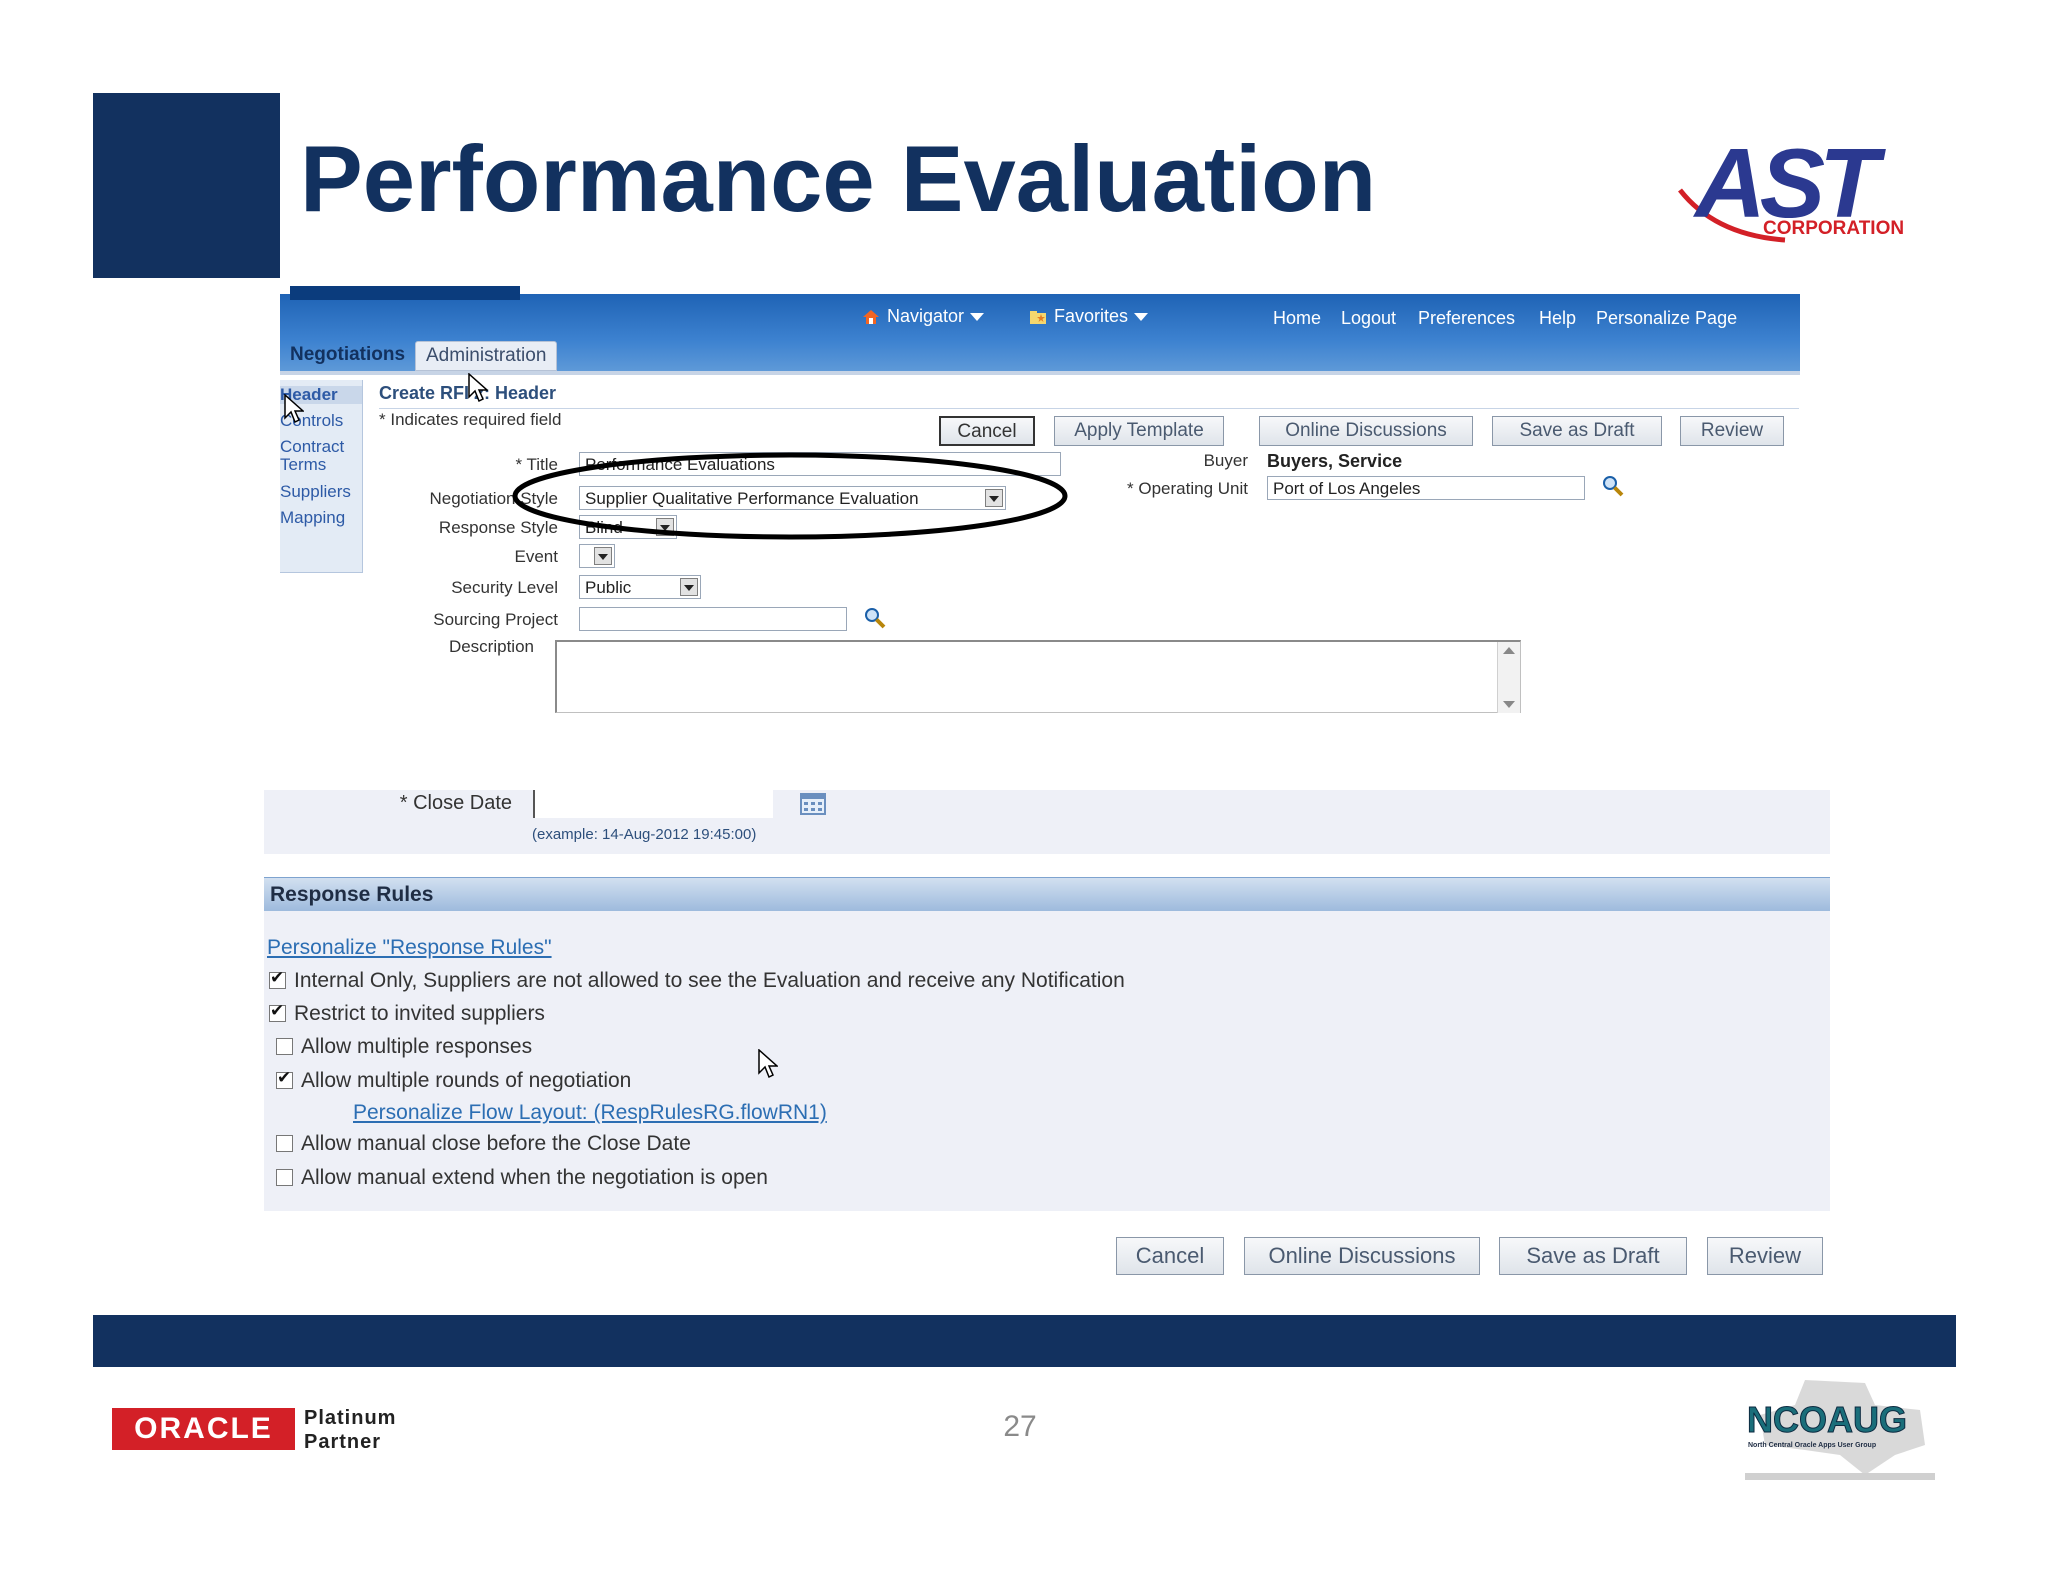 Image resolution: width=2048 pixels, height=1582 pixels. I want to click on cancel-button-bottom: Cancel, so click(1170, 1256).